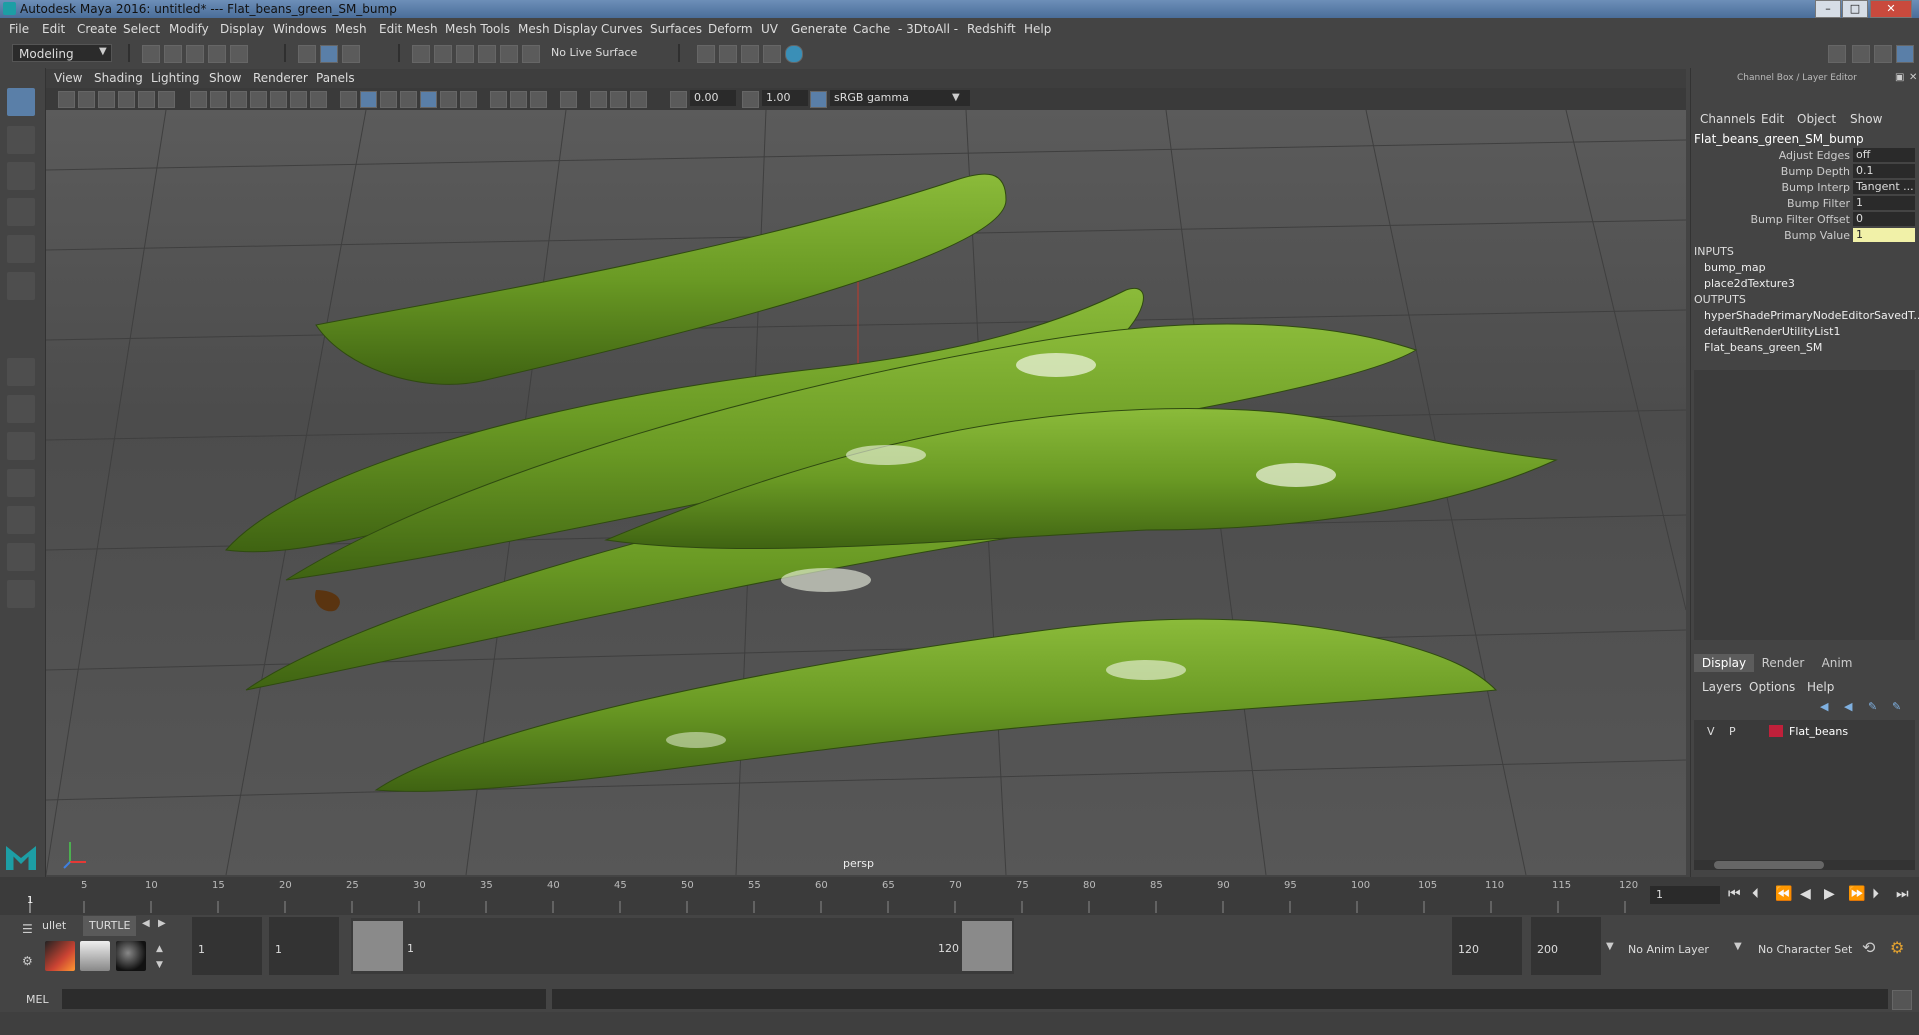  What do you see at coordinates (772, 54) in the screenshot?
I see `render-view-icon` at bounding box center [772, 54].